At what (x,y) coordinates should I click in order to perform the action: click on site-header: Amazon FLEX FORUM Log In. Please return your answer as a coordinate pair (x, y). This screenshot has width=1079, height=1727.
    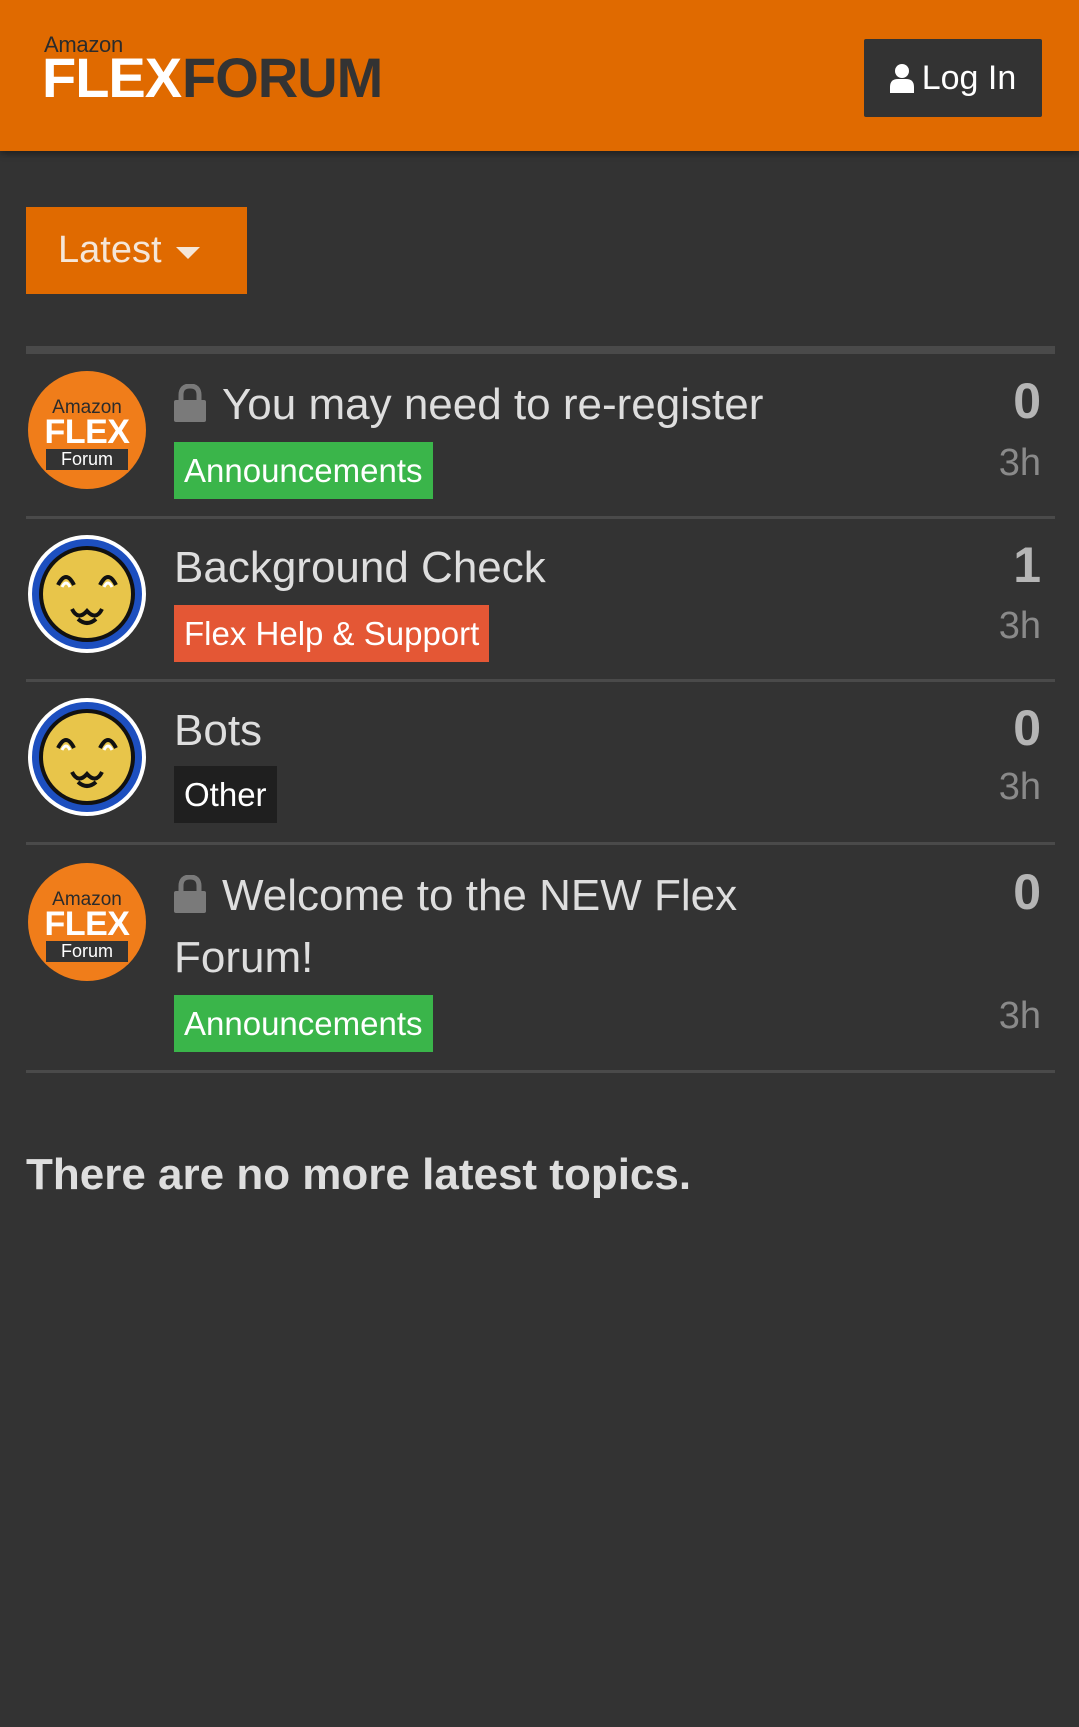
    Looking at the image, I should click on (539, 75).